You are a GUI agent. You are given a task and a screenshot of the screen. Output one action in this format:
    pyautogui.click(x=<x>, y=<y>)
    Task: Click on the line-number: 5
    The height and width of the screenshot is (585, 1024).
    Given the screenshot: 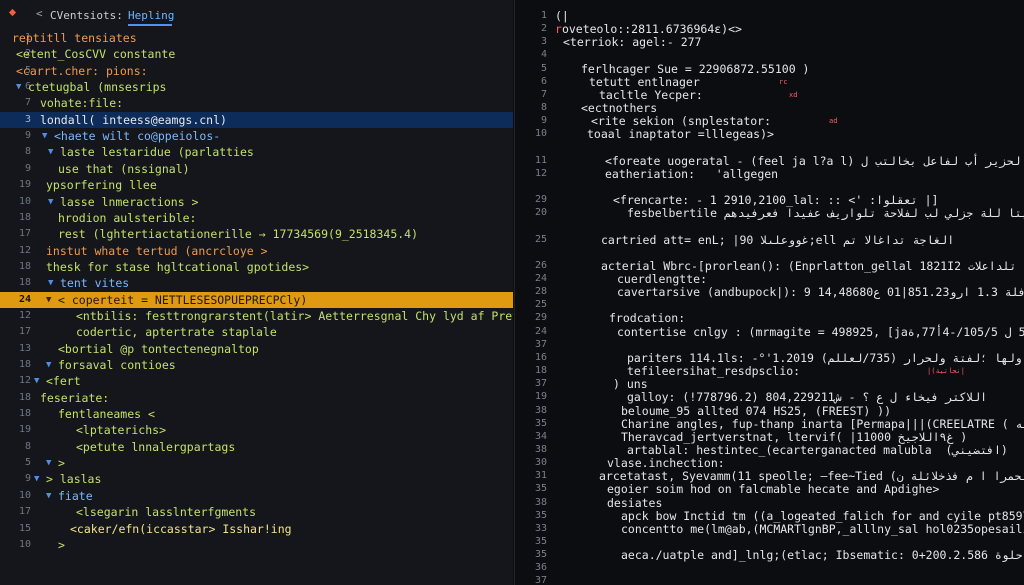 What is the action you would take?
    pyautogui.click(x=27, y=463)
    